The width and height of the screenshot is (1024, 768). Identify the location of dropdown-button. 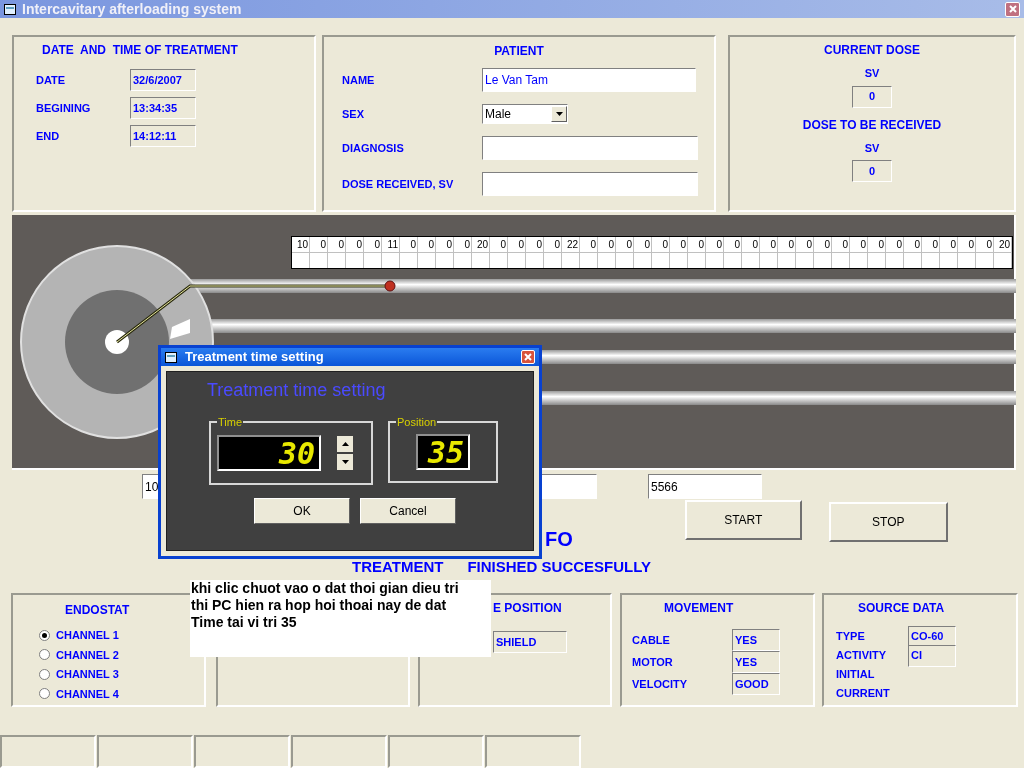
(559, 114).